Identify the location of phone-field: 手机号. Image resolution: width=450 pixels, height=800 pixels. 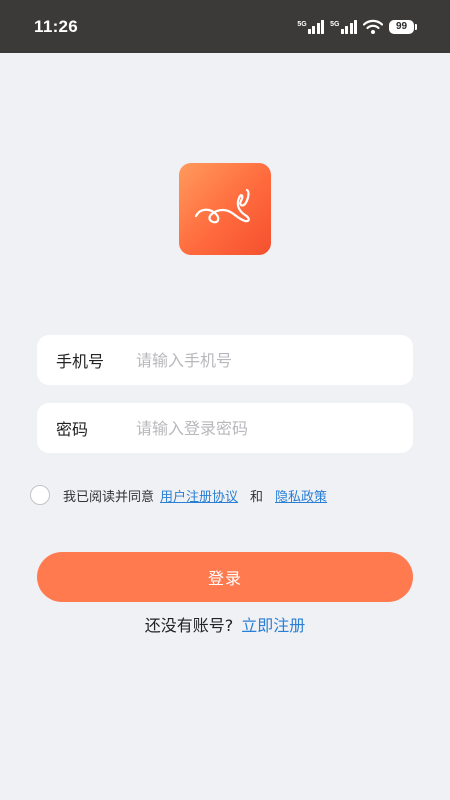
(225, 360).